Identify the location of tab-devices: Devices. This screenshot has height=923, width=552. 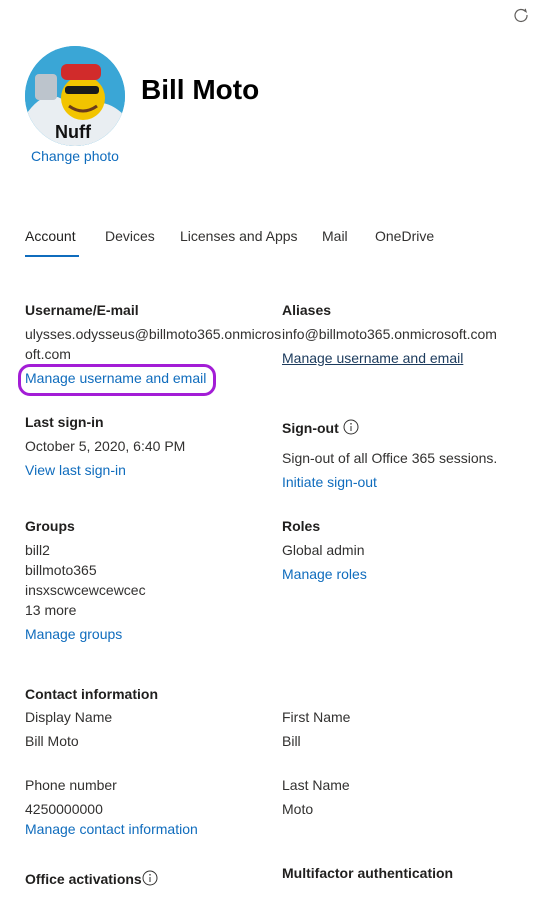
(130, 236).